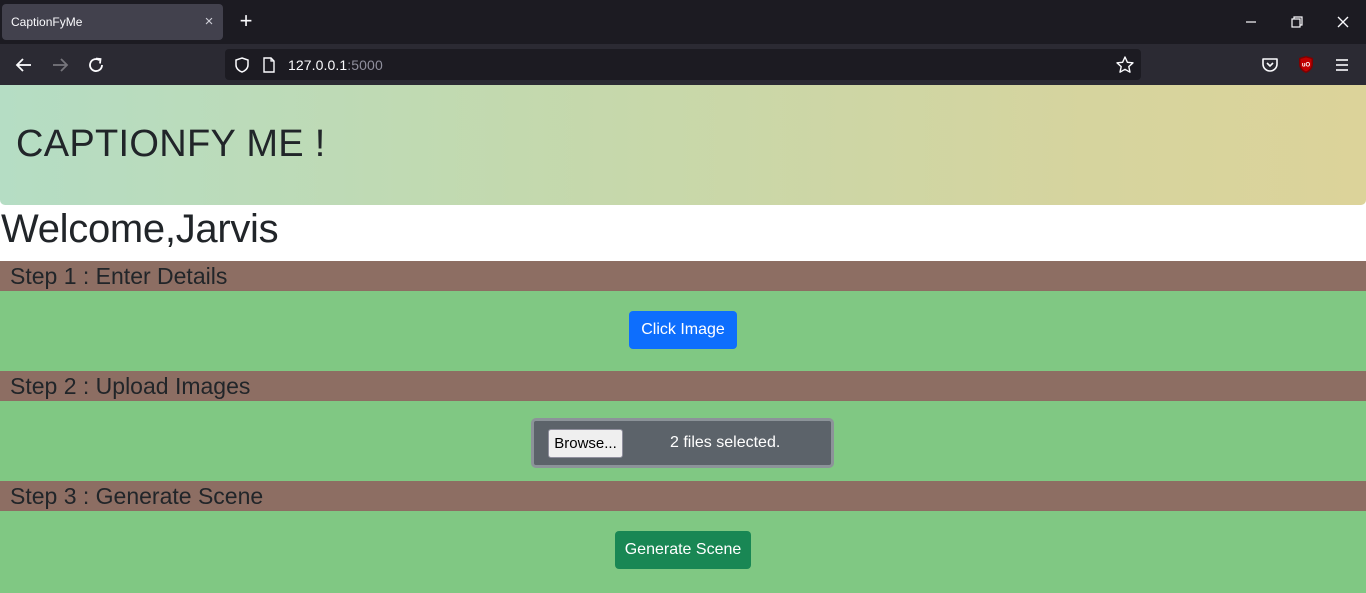 Image resolution: width=1366 pixels, height=593 pixels. I want to click on hamburger-menu-icon, so click(1342, 65).